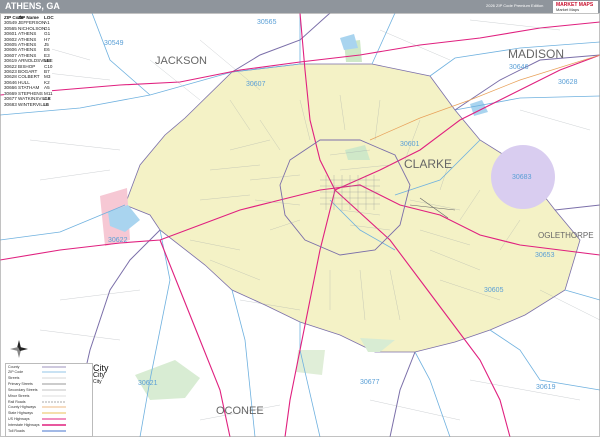  I want to click on city-size-large: City, so click(101, 368).